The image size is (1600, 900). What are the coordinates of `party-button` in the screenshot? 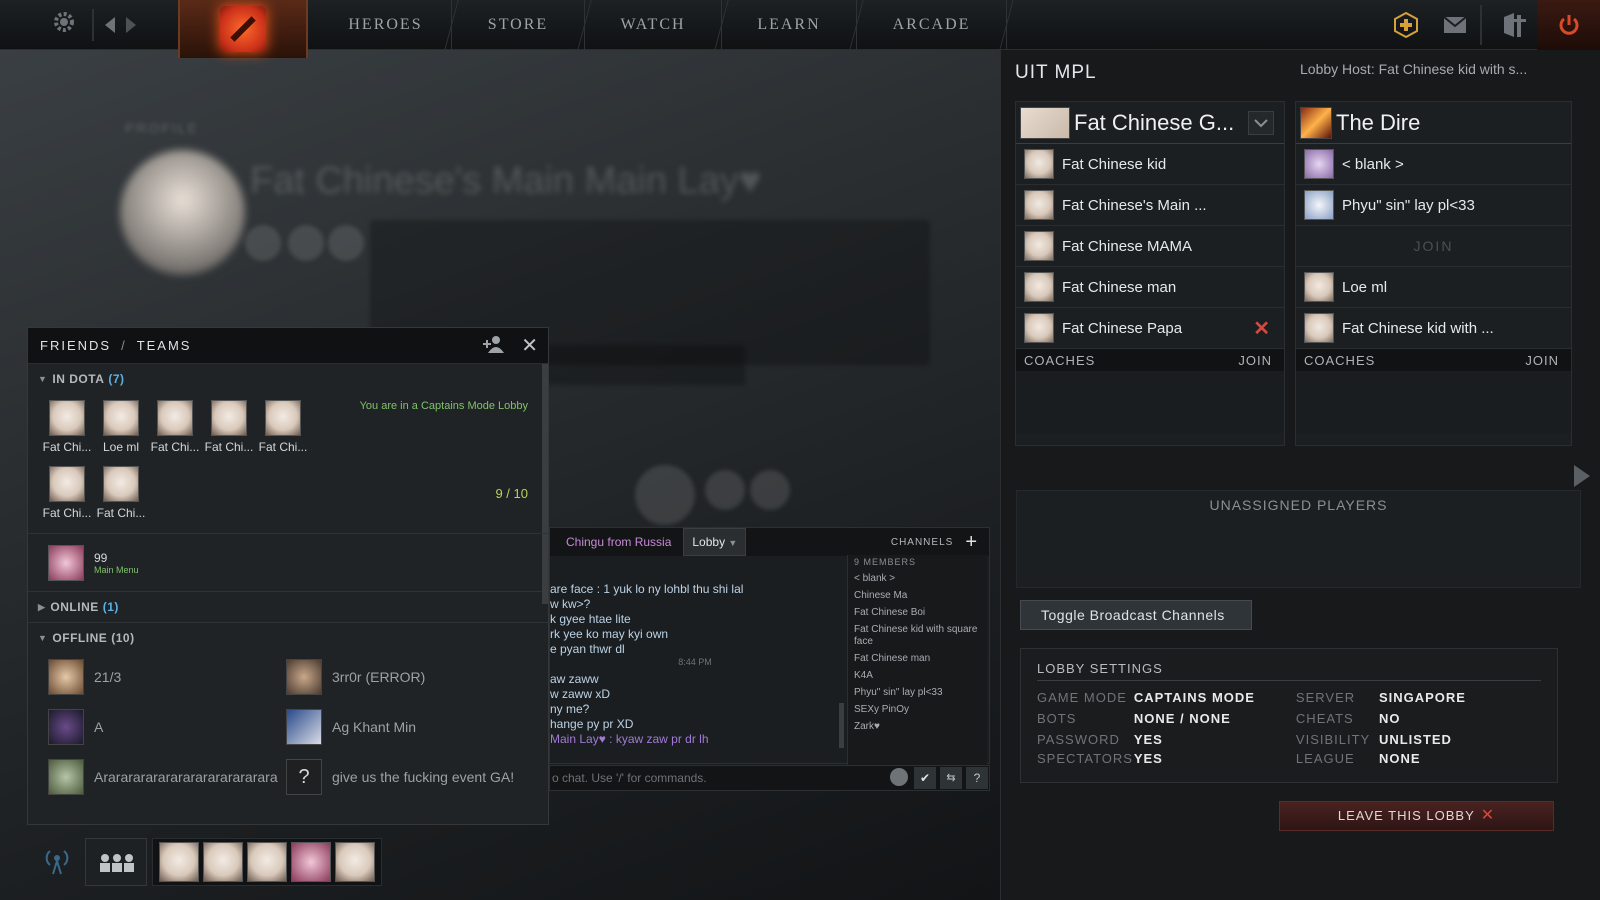 It's located at (116, 862).